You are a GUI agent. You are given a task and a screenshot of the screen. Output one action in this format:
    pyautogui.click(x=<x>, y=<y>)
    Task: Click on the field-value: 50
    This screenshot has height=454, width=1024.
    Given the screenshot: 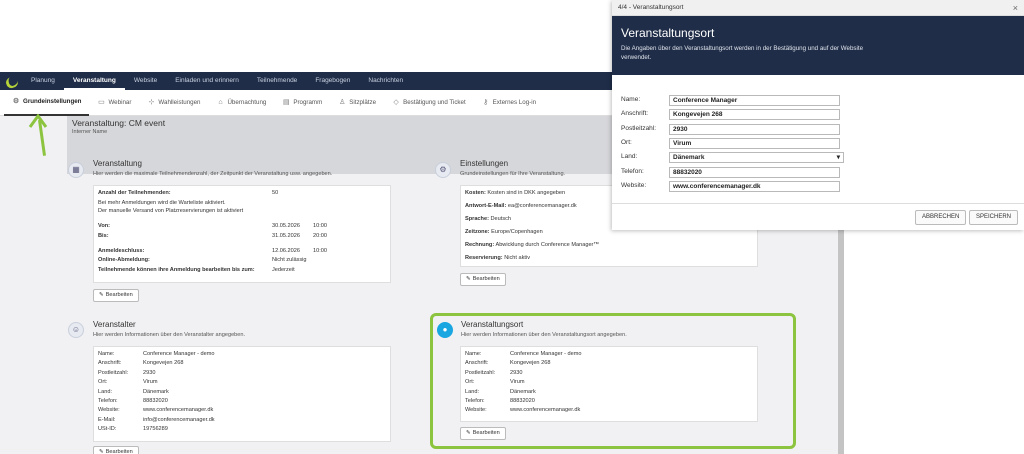 What is the action you would take?
    pyautogui.click(x=275, y=193)
    